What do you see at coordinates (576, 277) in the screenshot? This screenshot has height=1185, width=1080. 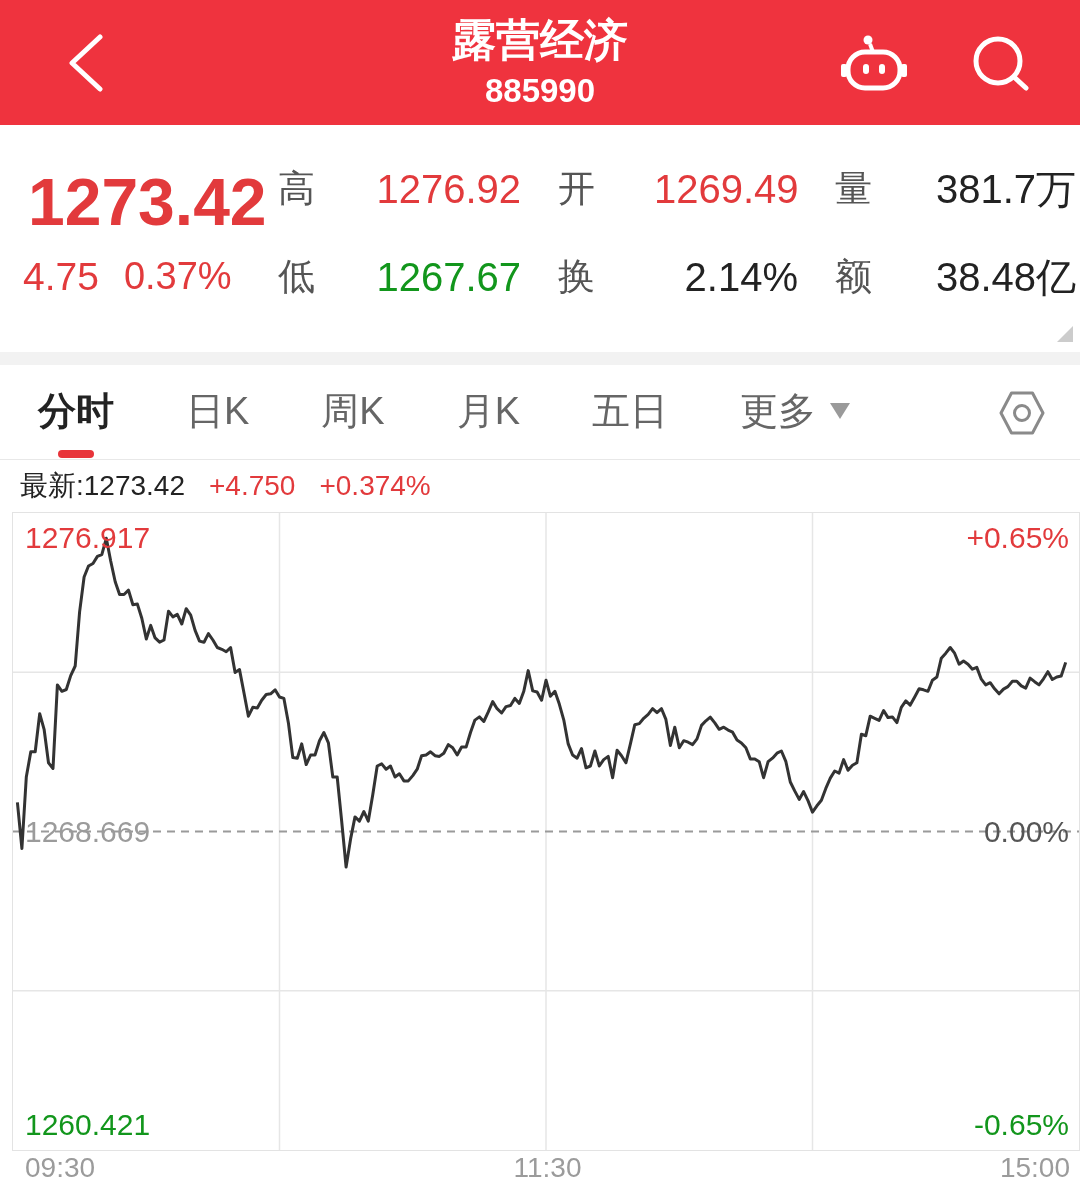 I see `stat-label: 换` at bounding box center [576, 277].